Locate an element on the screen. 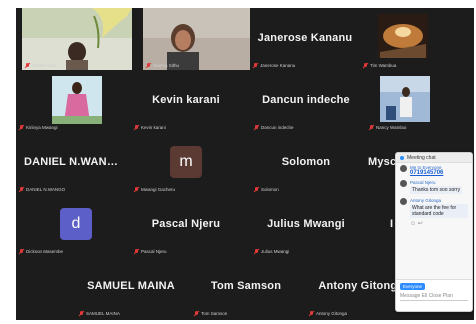  participant-tile: Solomon Solomon is located at coordinates (306, 163).